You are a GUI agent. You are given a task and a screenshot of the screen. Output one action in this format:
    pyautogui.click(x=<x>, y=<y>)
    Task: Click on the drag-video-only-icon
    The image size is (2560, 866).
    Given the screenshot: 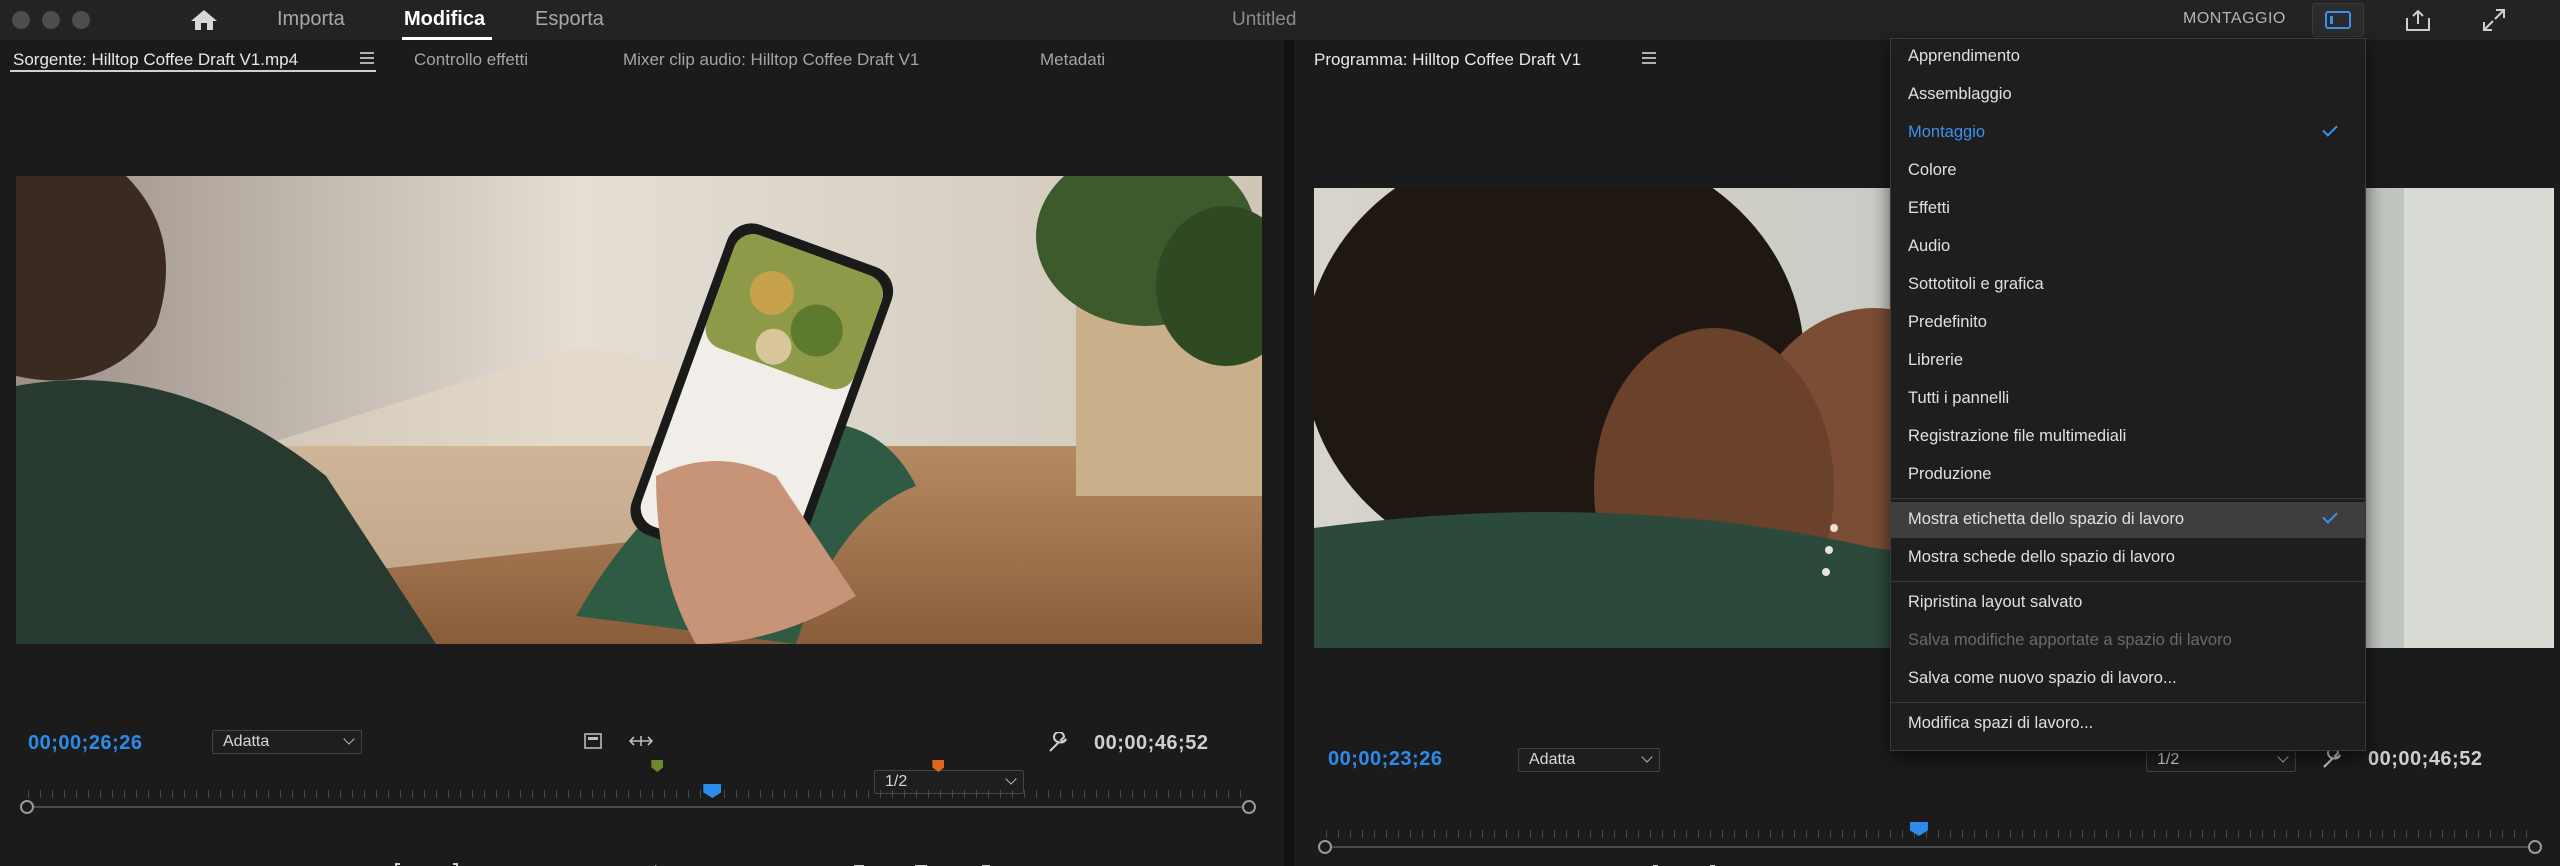 What is the action you would take?
    pyautogui.click(x=641, y=741)
    